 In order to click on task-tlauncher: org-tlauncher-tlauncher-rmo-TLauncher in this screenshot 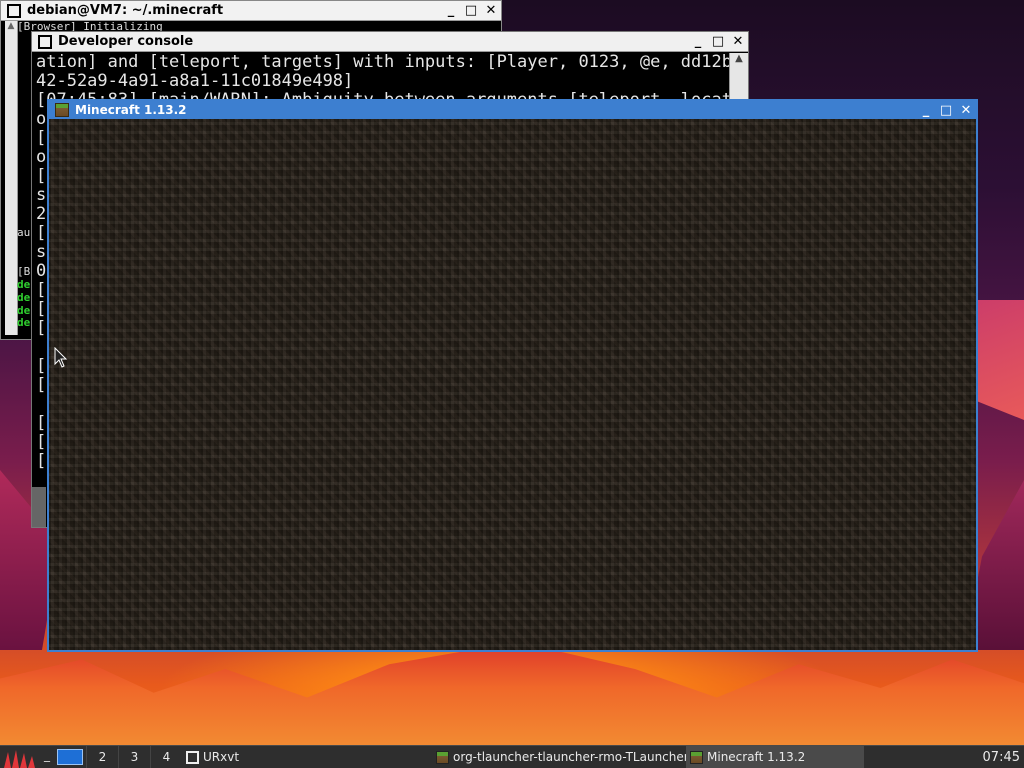, I will do `click(559, 757)`.